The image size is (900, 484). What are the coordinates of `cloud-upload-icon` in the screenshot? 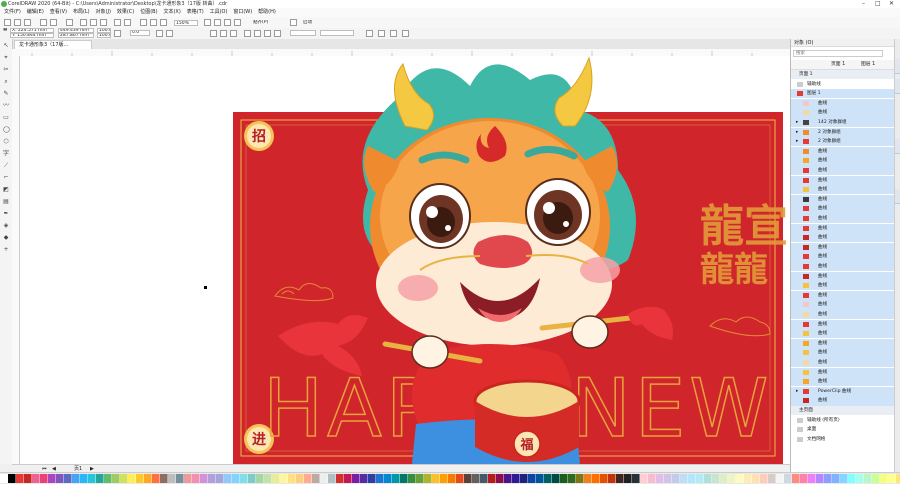 It's located at (53, 22).